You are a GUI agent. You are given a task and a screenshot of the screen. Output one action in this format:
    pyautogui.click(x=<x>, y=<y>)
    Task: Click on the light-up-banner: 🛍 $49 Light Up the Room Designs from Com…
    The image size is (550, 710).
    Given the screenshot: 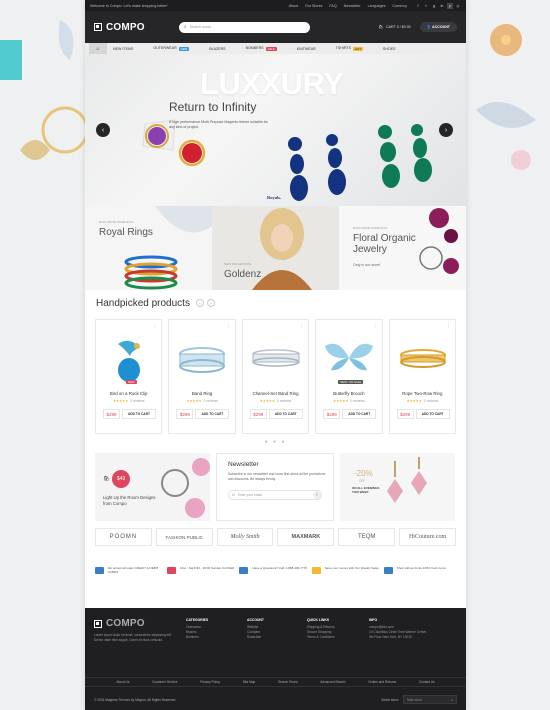 What is the action you would take?
    pyautogui.click(x=152, y=487)
    